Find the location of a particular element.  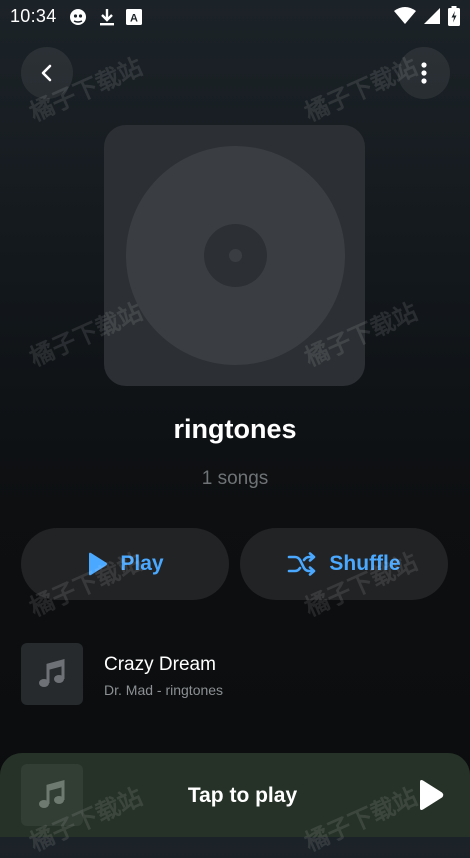

mini-player: Tap to play is located at coordinates (235, 795).